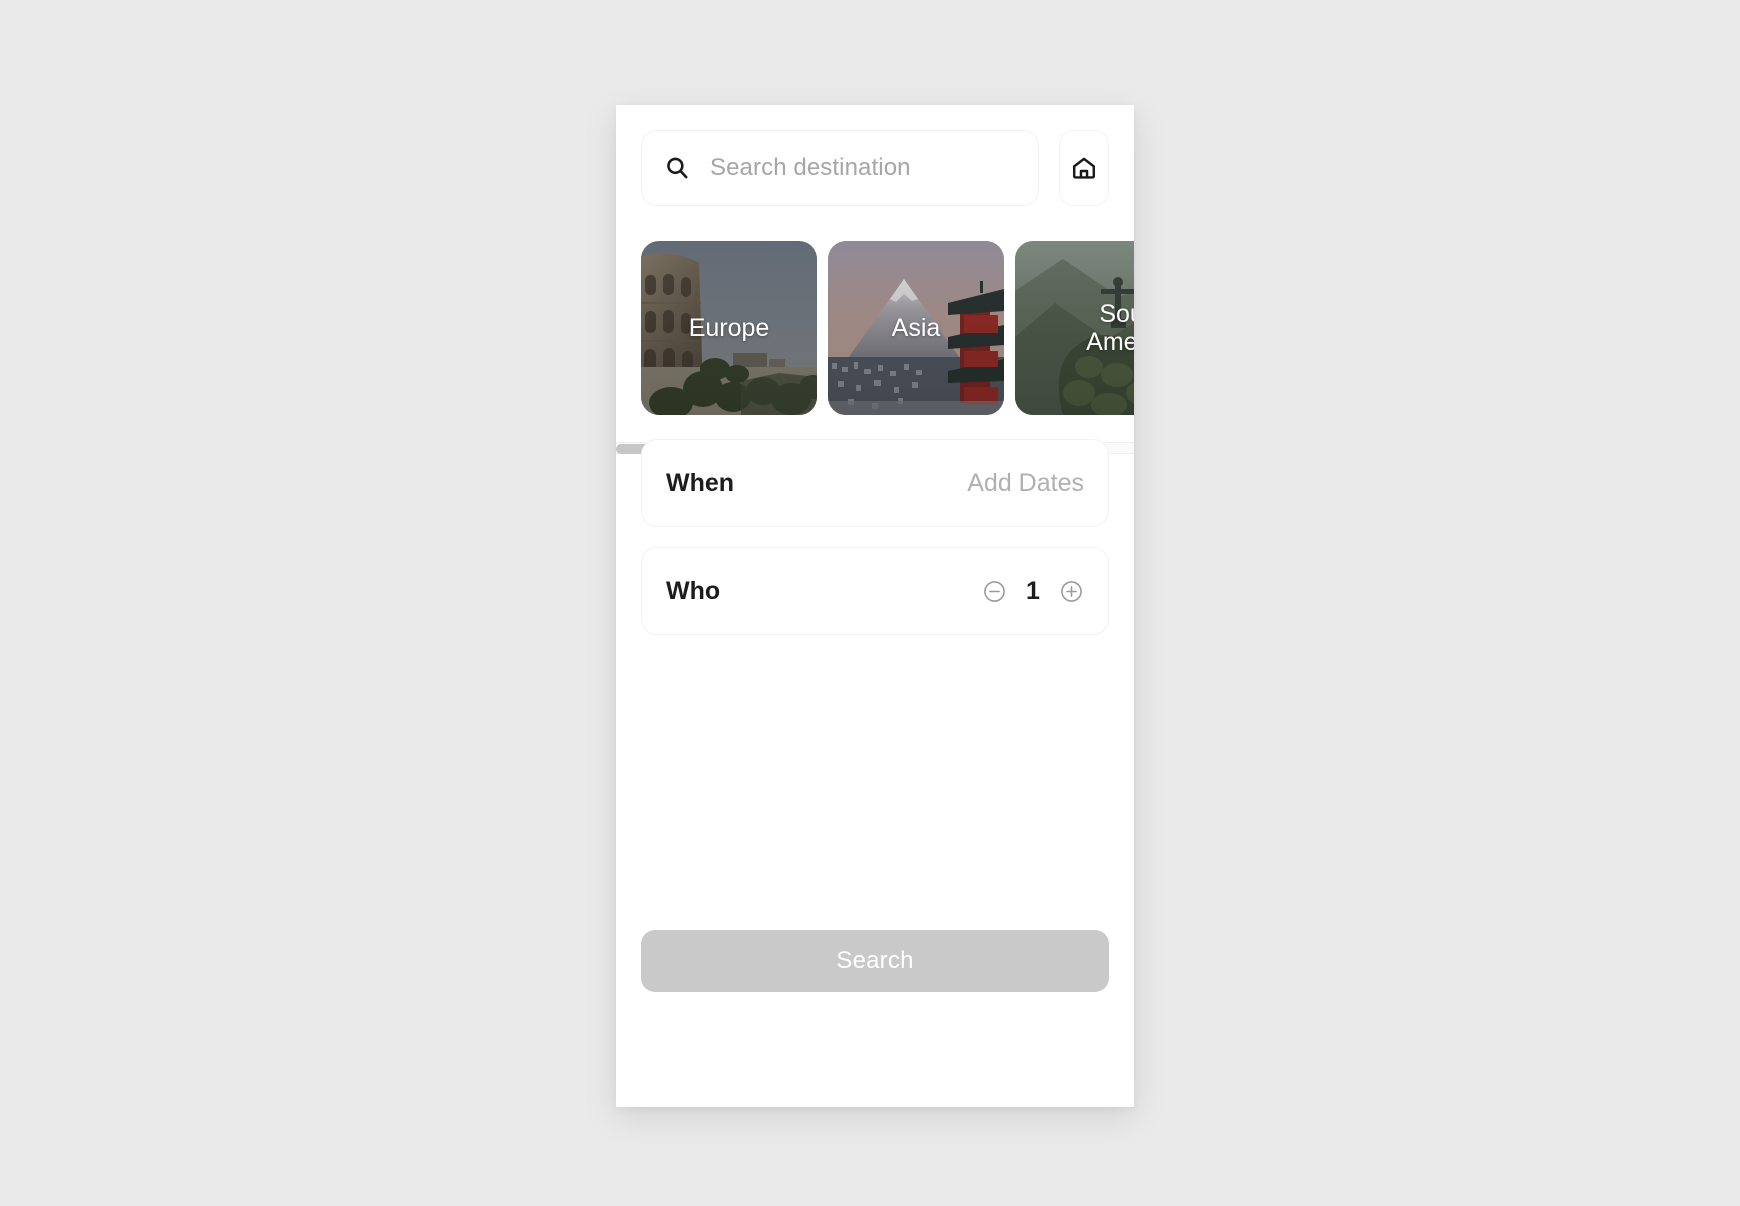 Image resolution: width=1740 pixels, height=1206 pixels. I want to click on who-label: Who, so click(693, 590).